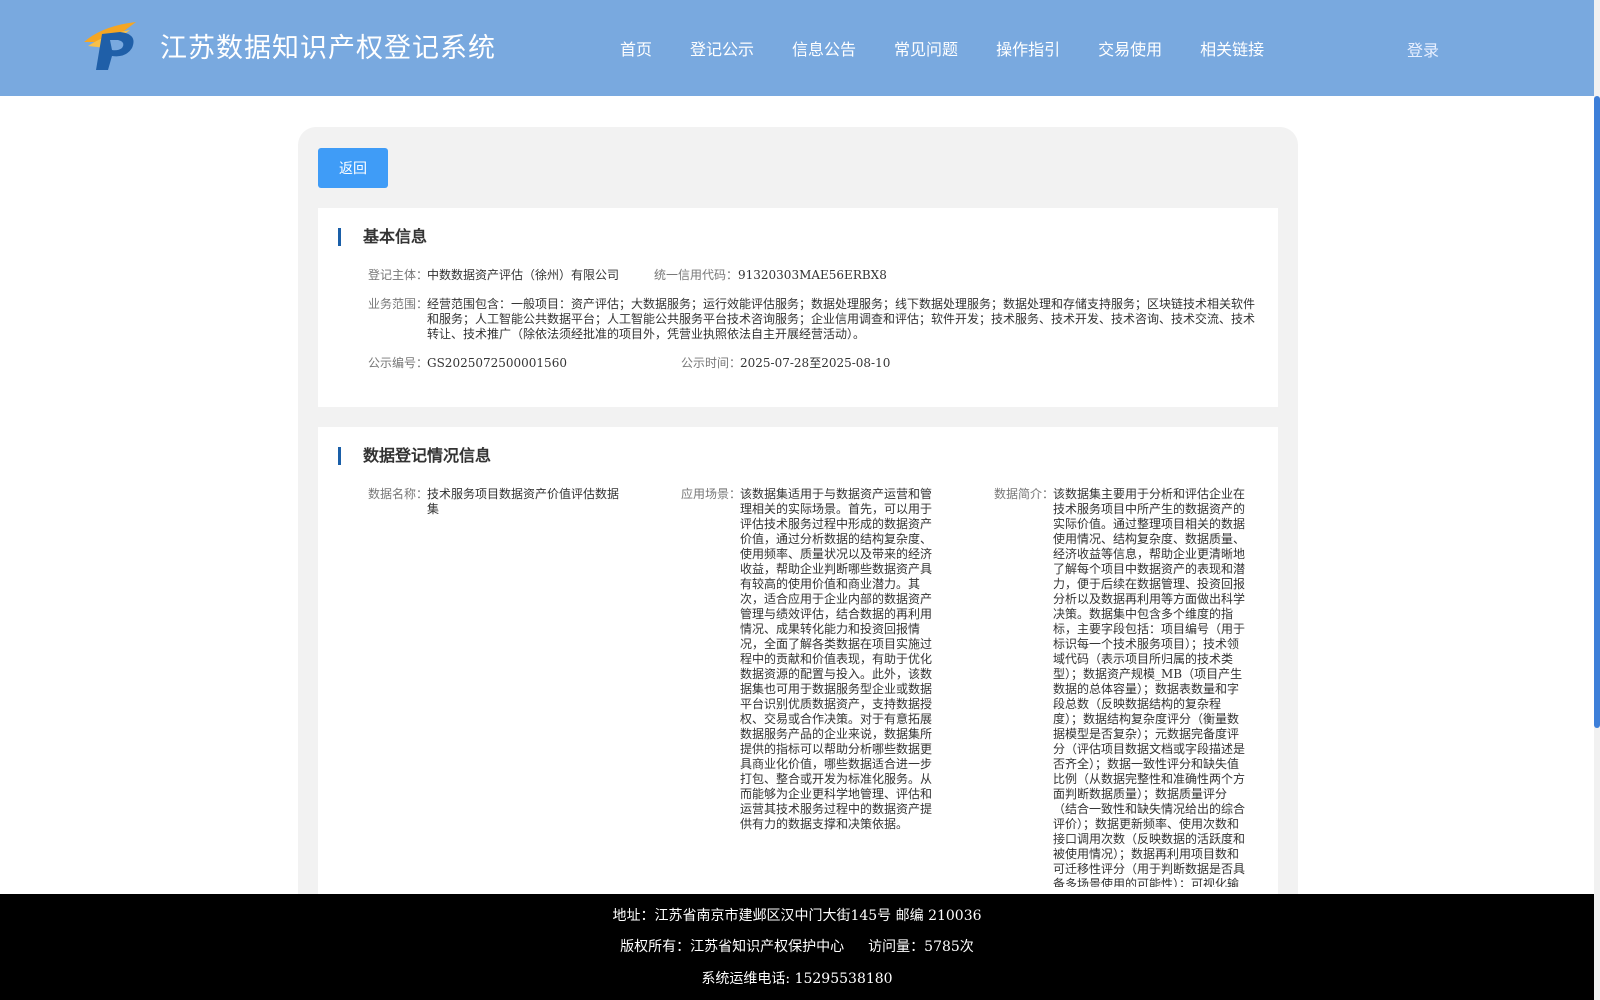  I want to click on nav-registration-publicity: 登记公示, so click(722, 48).